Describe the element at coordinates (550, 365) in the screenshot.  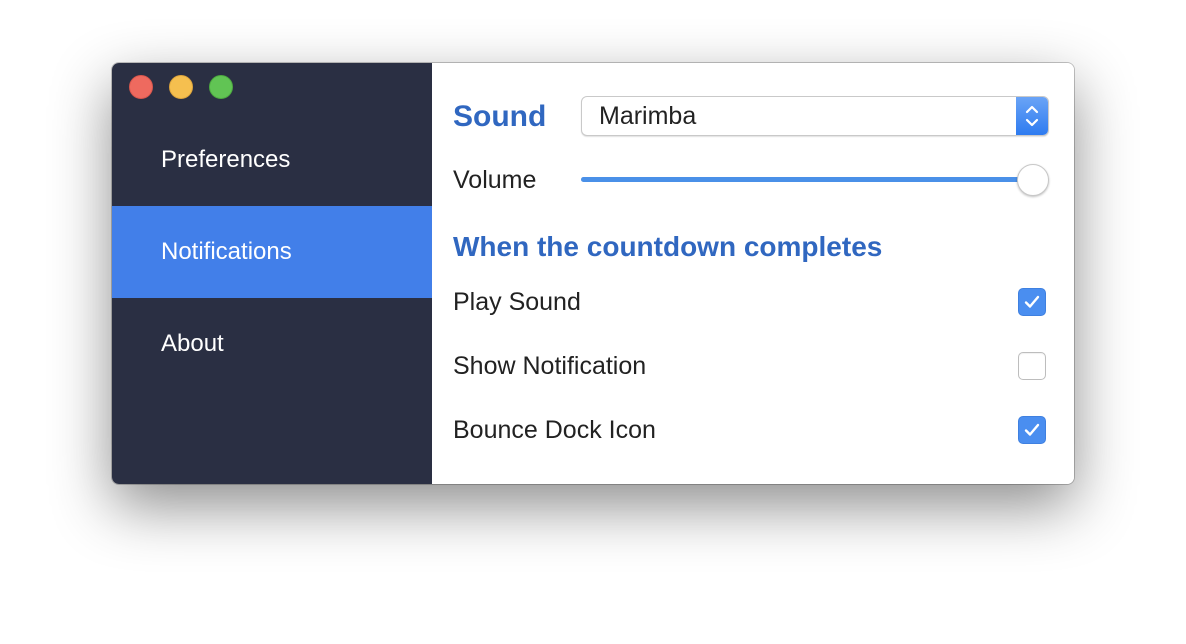
I see `option-label: Show Notification` at that location.